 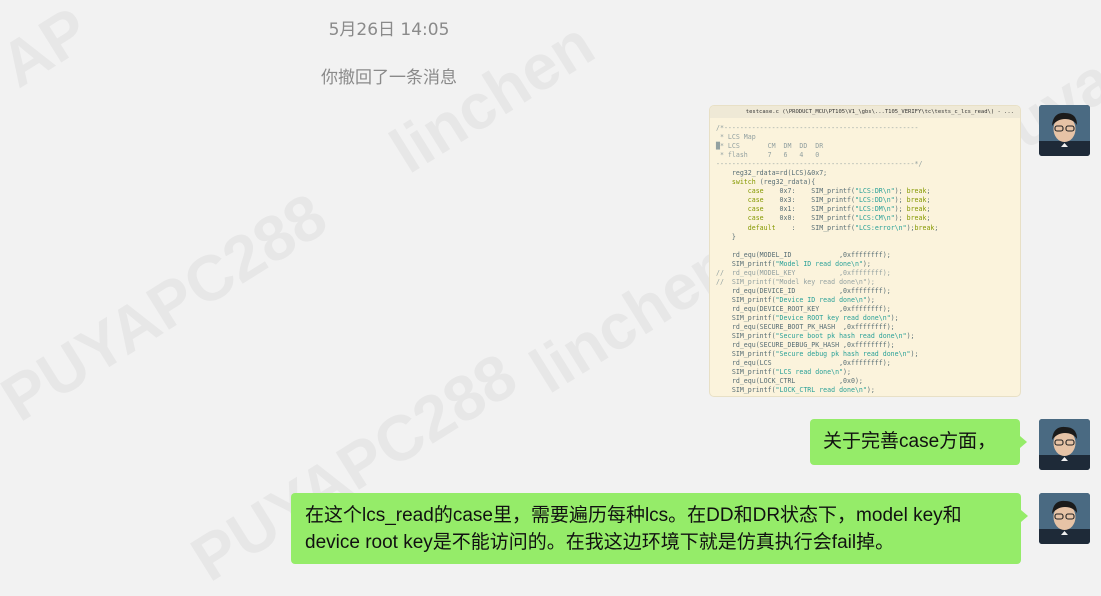 What do you see at coordinates (169, 307) in the screenshot?
I see `watermark: PUYAPC288` at bounding box center [169, 307].